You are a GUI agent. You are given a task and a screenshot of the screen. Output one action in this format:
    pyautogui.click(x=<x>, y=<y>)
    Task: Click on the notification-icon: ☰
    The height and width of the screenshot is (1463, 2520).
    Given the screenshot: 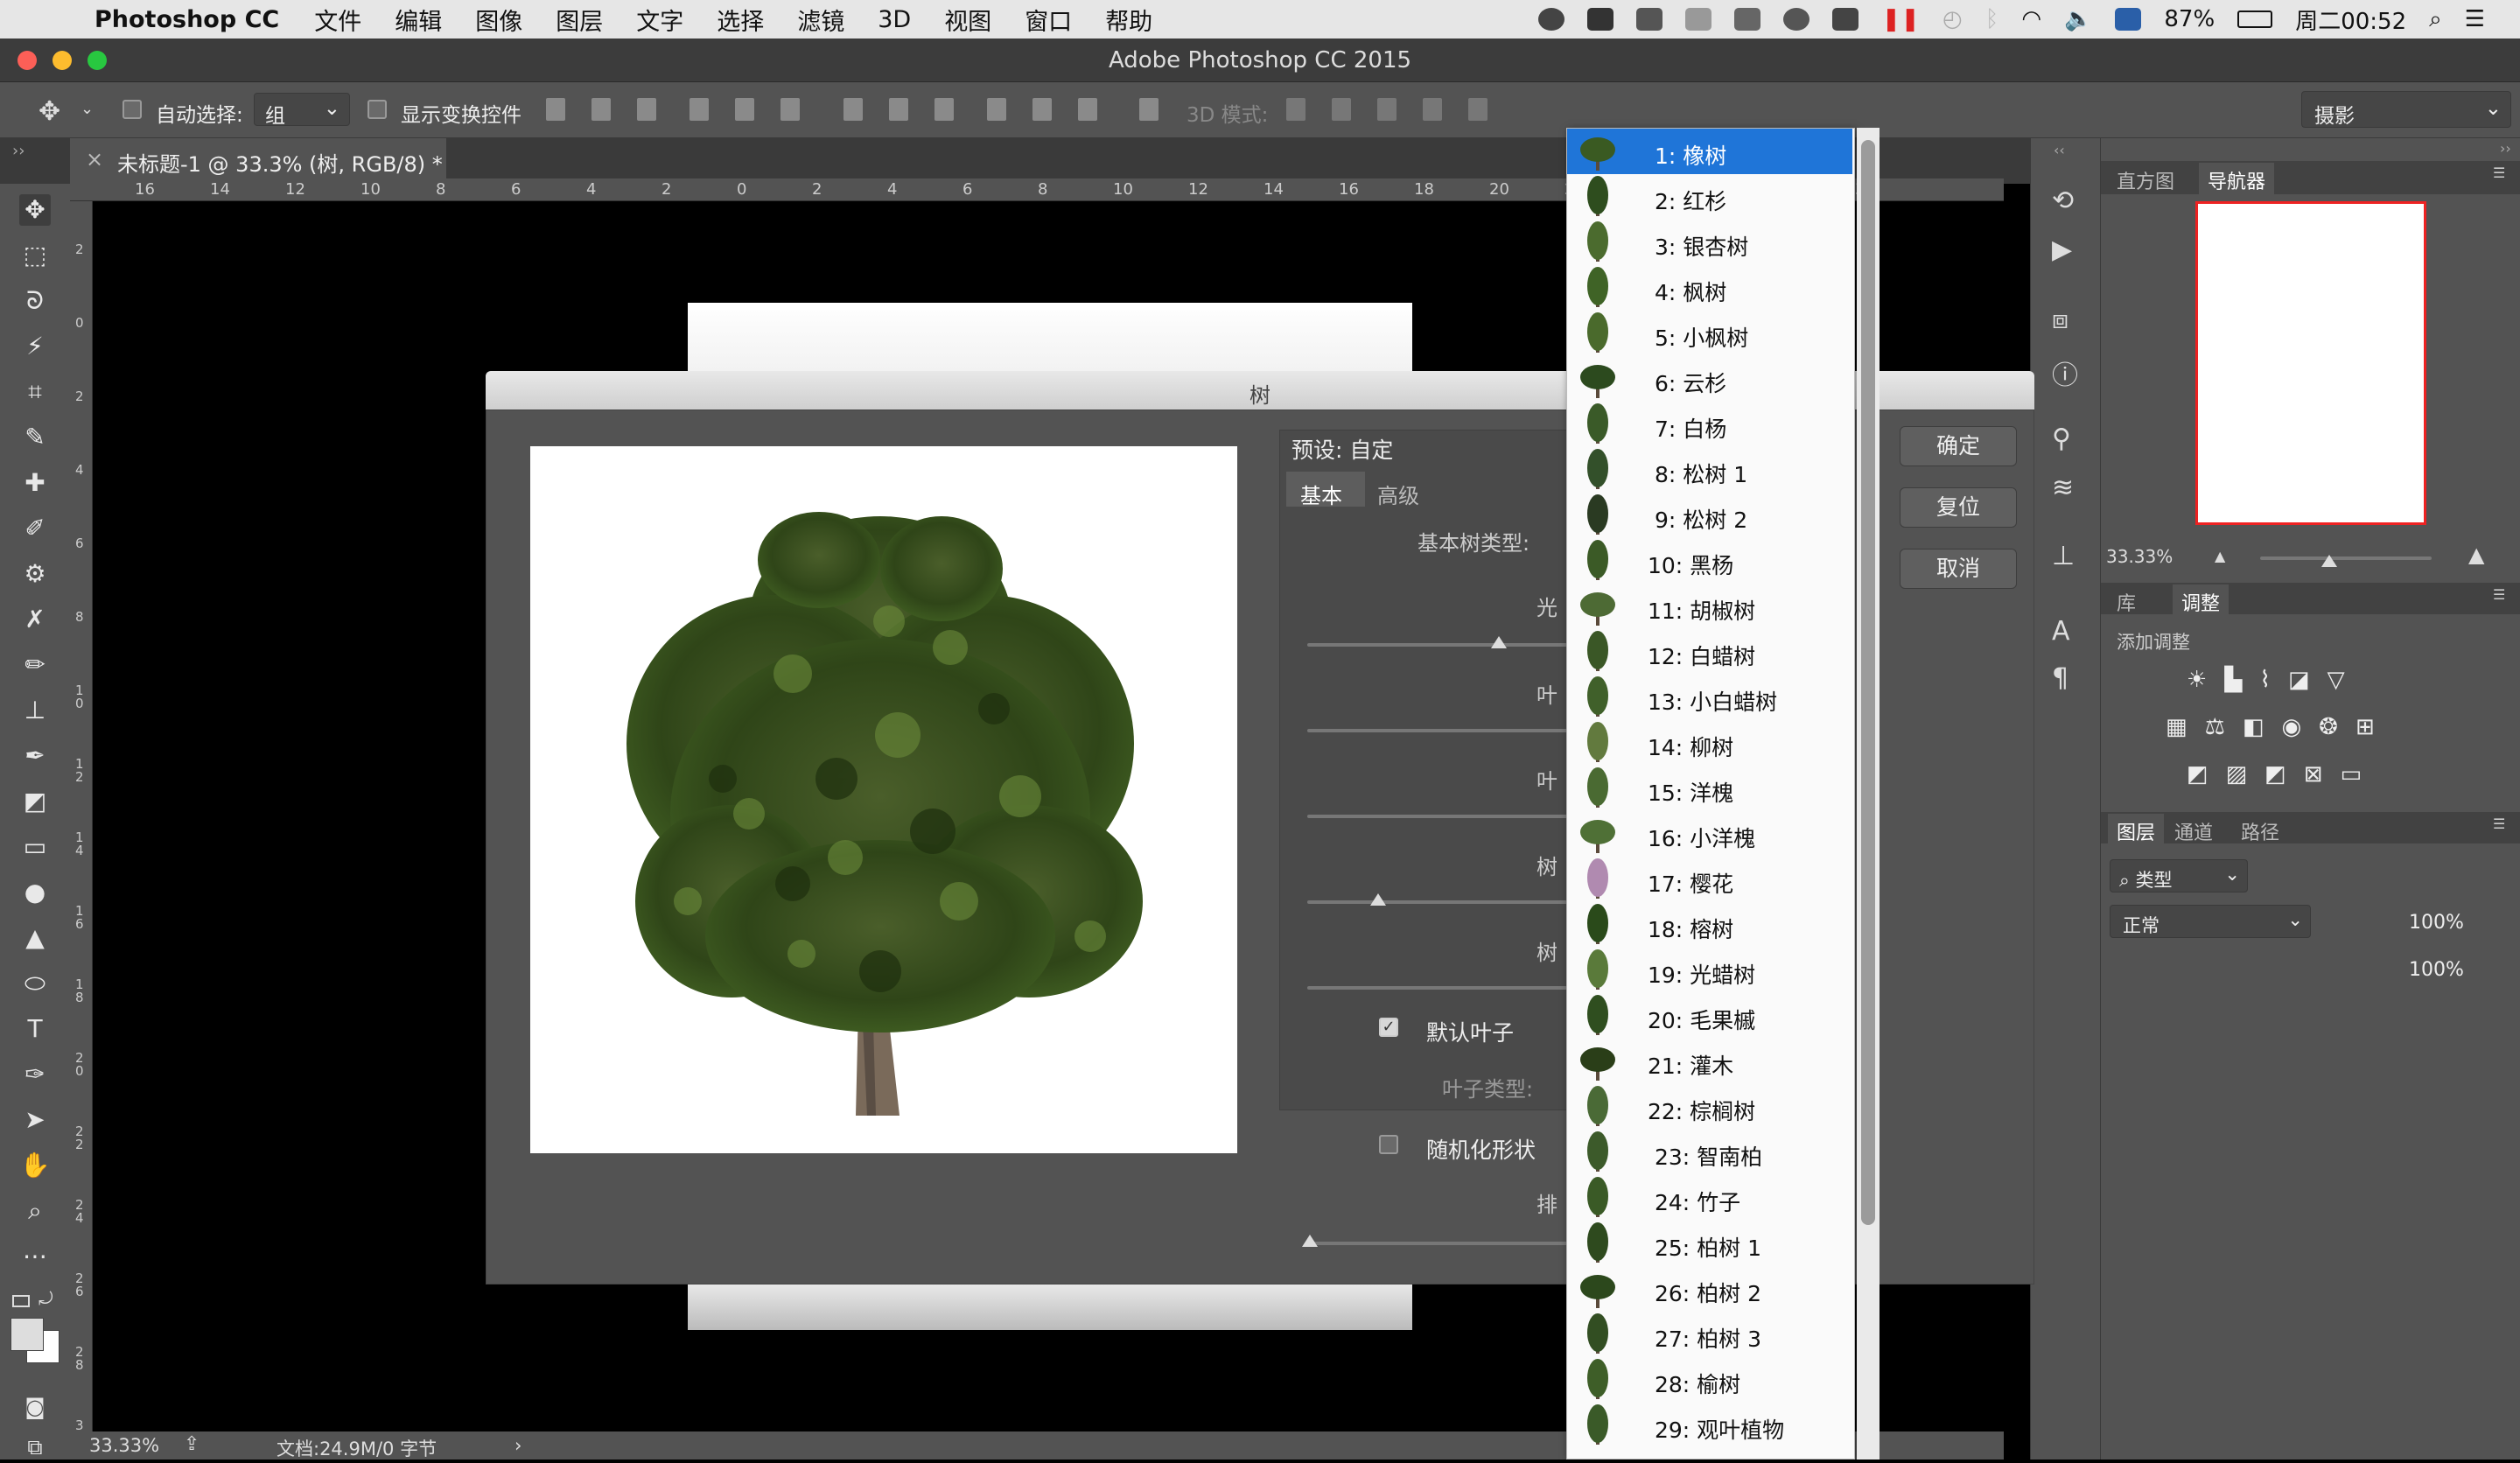 What is the action you would take?
    pyautogui.click(x=2475, y=19)
    